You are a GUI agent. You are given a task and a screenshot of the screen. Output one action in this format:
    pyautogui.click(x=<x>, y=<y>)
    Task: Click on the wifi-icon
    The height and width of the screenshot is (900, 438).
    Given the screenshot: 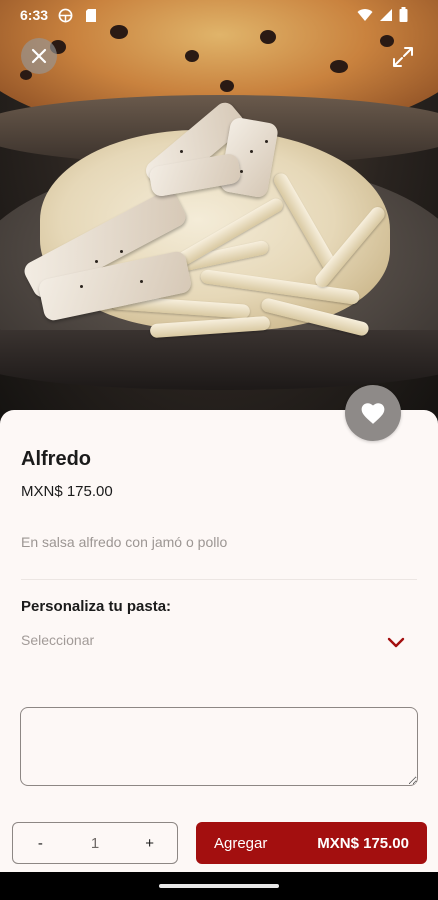 What is the action you would take?
    pyautogui.click(x=365, y=14)
    